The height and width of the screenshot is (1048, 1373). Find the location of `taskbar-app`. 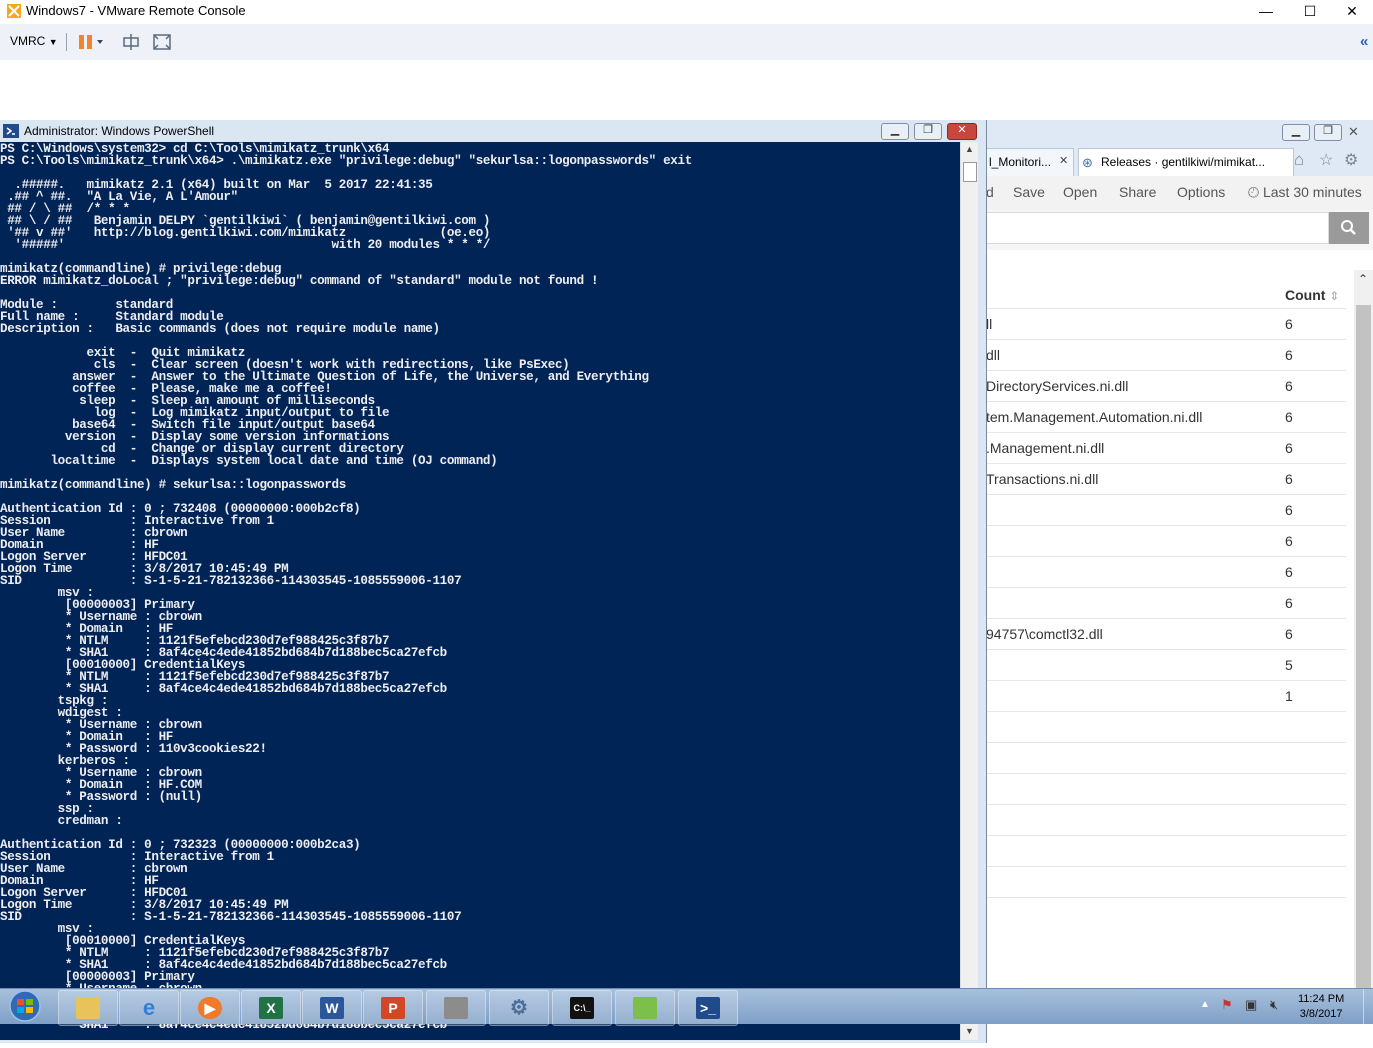

taskbar-app is located at coordinates (456, 1008).